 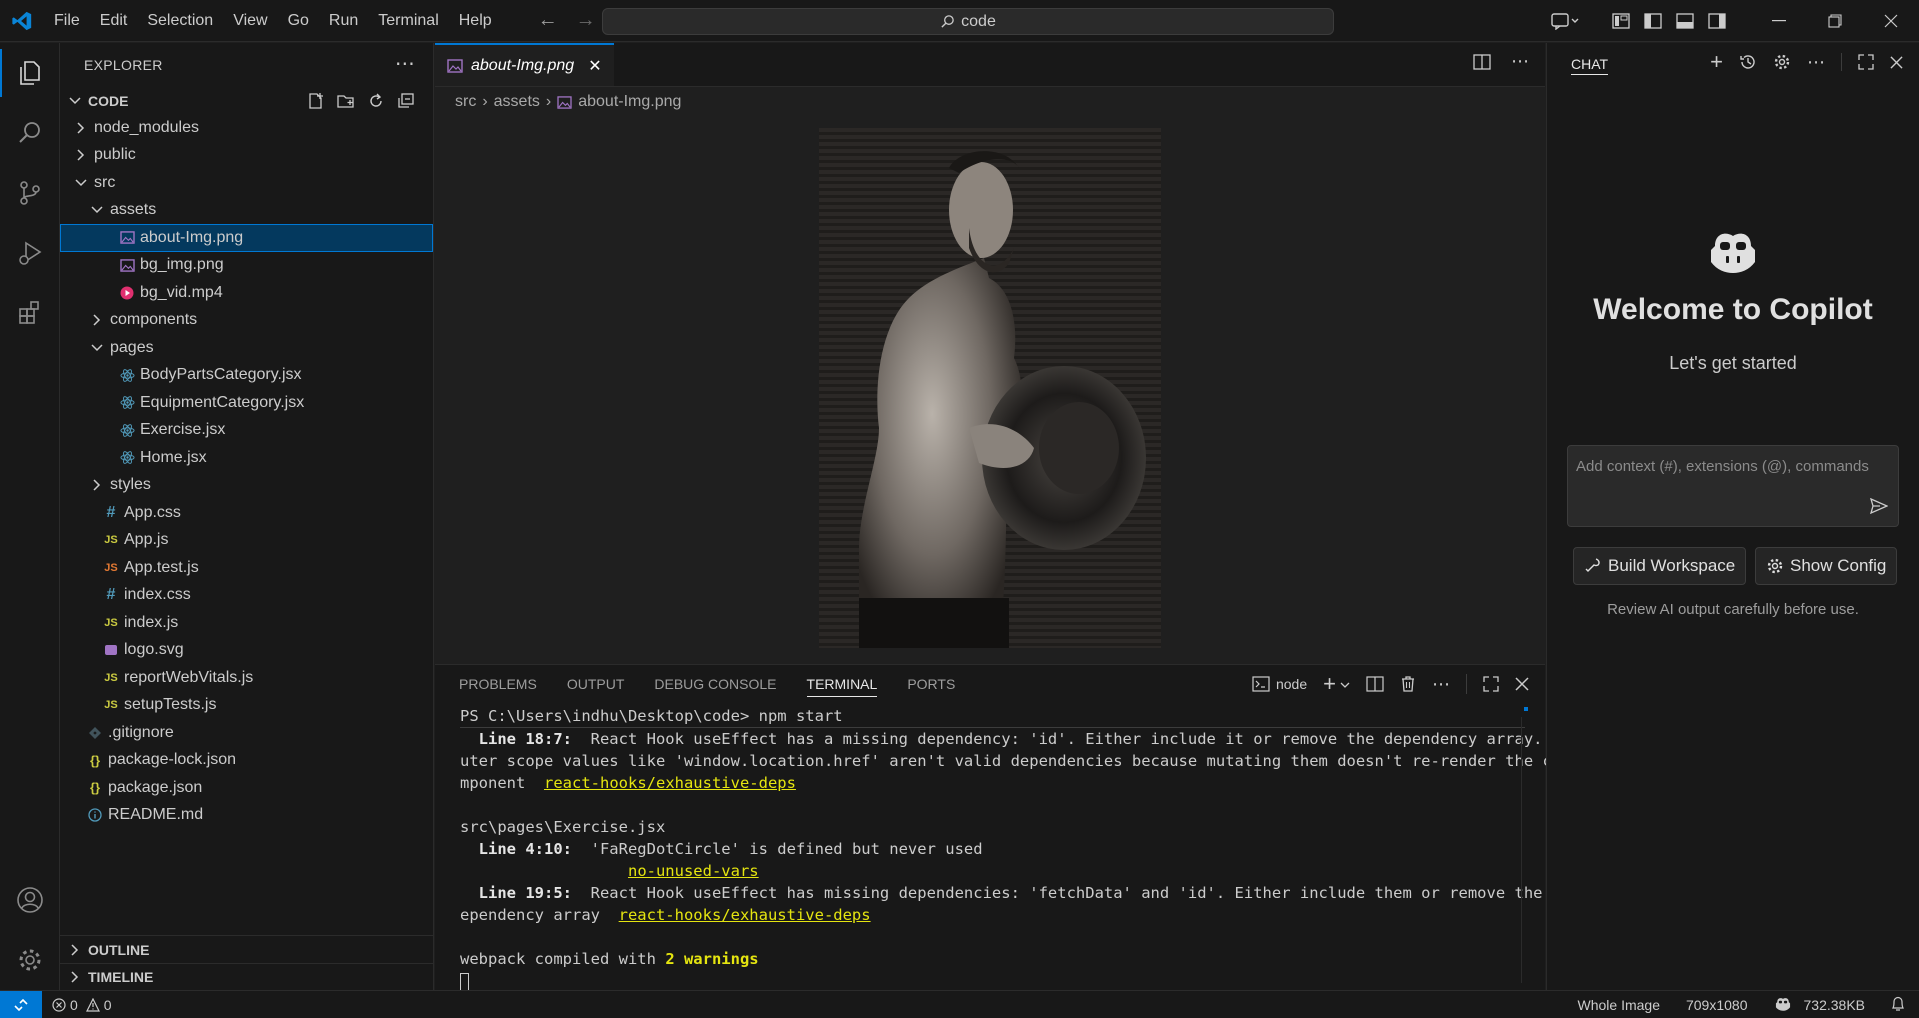 What do you see at coordinates (1835, 21) in the screenshot?
I see `restore-window-icon` at bounding box center [1835, 21].